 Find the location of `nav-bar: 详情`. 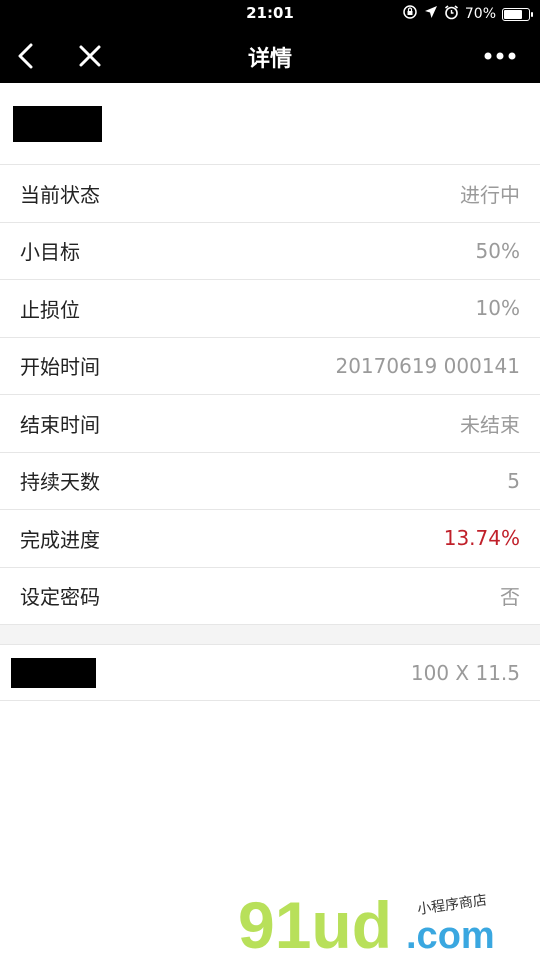

nav-bar: 详情 is located at coordinates (270, 55).